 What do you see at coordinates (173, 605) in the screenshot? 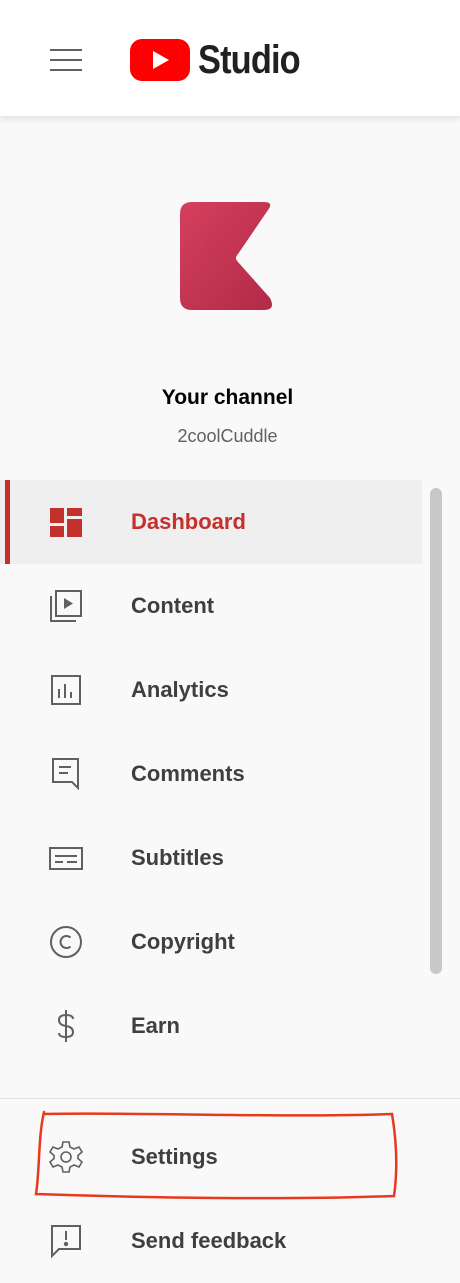
I see `sidebar-item-label: Content` at bounding box center [173, 605].